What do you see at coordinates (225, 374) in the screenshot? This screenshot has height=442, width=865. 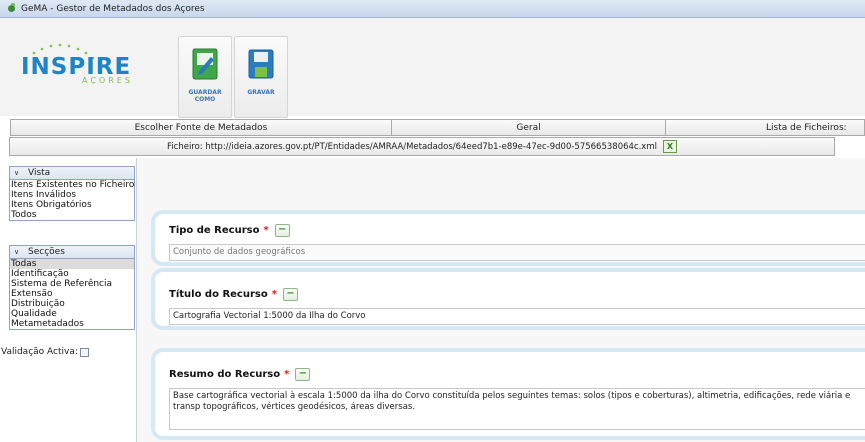 I see `field-label: Resumo do Recurso` at bounding box center [225, 374].